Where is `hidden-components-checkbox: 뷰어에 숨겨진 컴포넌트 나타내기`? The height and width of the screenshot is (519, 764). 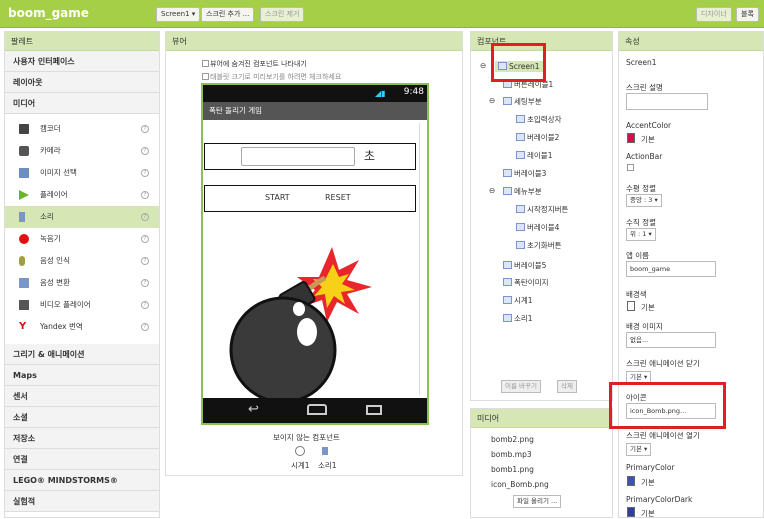 hidden-components-checkbox: 뷰어에 숨겨진 컴포넌트 나타내기 is located at coordinates (254, 64).